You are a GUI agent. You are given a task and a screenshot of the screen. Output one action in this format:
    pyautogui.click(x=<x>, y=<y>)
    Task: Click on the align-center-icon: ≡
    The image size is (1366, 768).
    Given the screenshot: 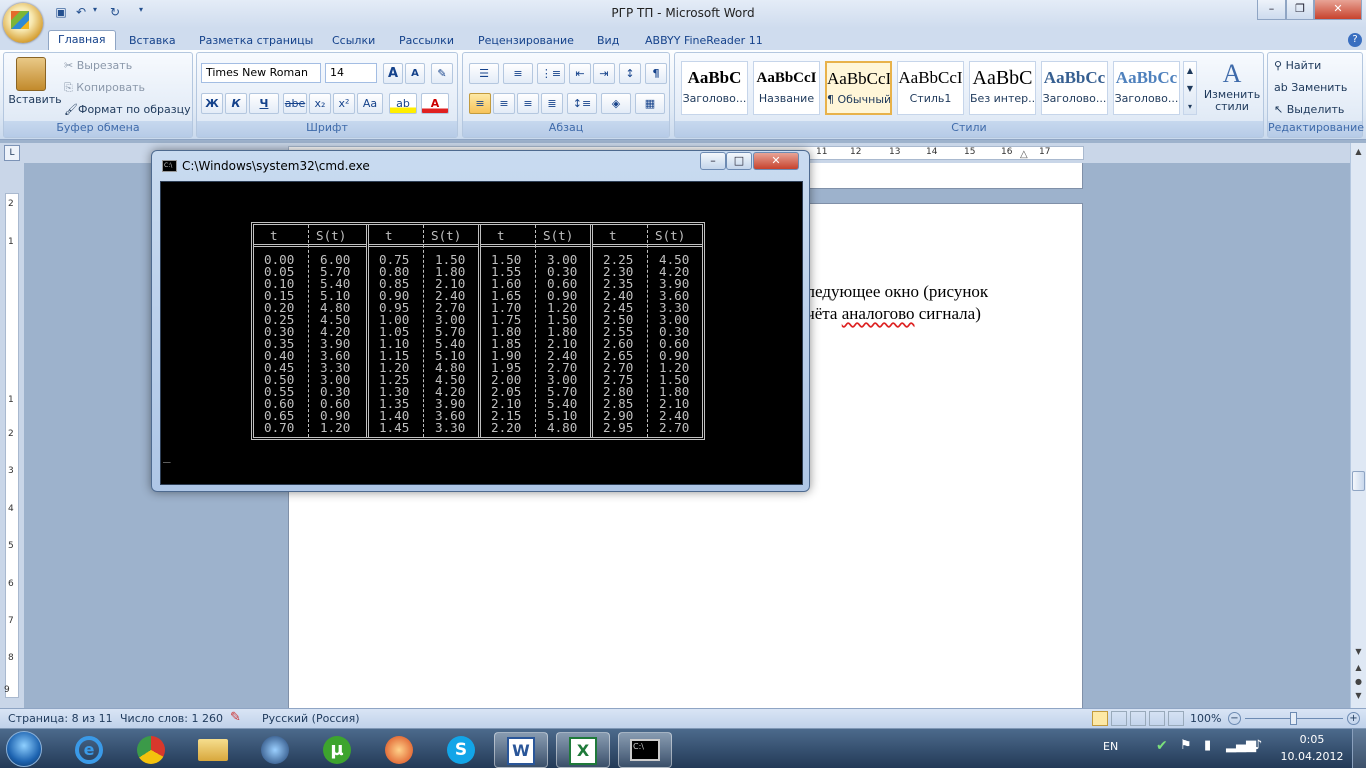 What is the action you would take?
    pyautogui.click(x=504, y=103)
    